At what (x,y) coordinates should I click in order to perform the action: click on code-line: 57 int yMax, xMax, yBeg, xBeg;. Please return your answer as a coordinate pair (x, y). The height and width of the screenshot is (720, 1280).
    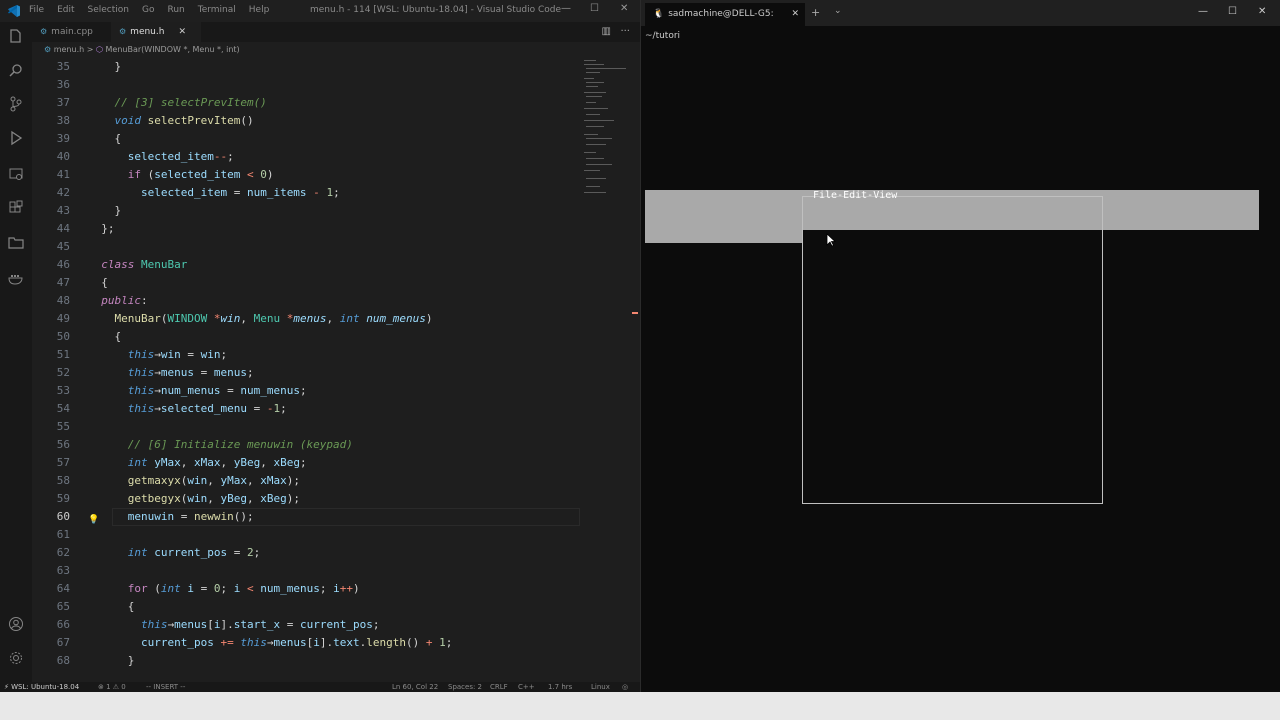
    Looking at the image, I should click on (306, 463).